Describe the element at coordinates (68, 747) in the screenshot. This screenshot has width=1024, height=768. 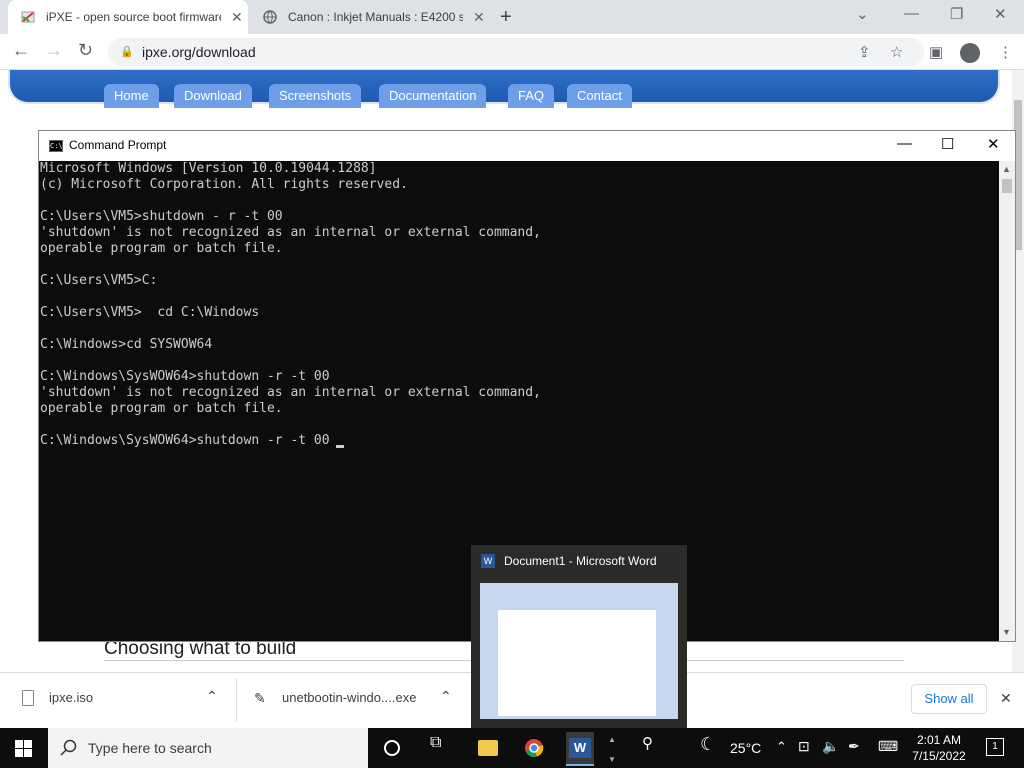
I see `search-icon` at that location.